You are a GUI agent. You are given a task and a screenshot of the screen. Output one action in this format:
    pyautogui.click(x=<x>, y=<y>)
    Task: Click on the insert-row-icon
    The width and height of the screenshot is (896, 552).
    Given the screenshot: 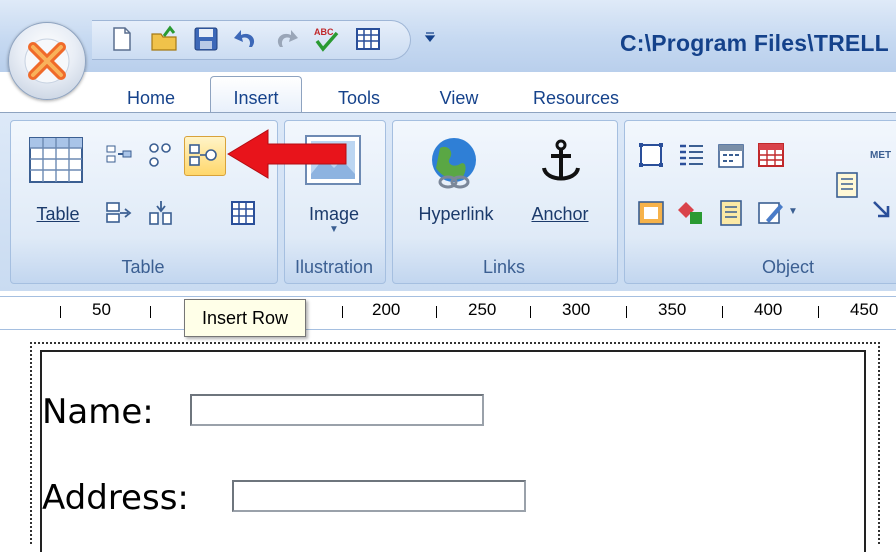 What is the action you would take?
    pyautogui.click(x=203, y=155)
    